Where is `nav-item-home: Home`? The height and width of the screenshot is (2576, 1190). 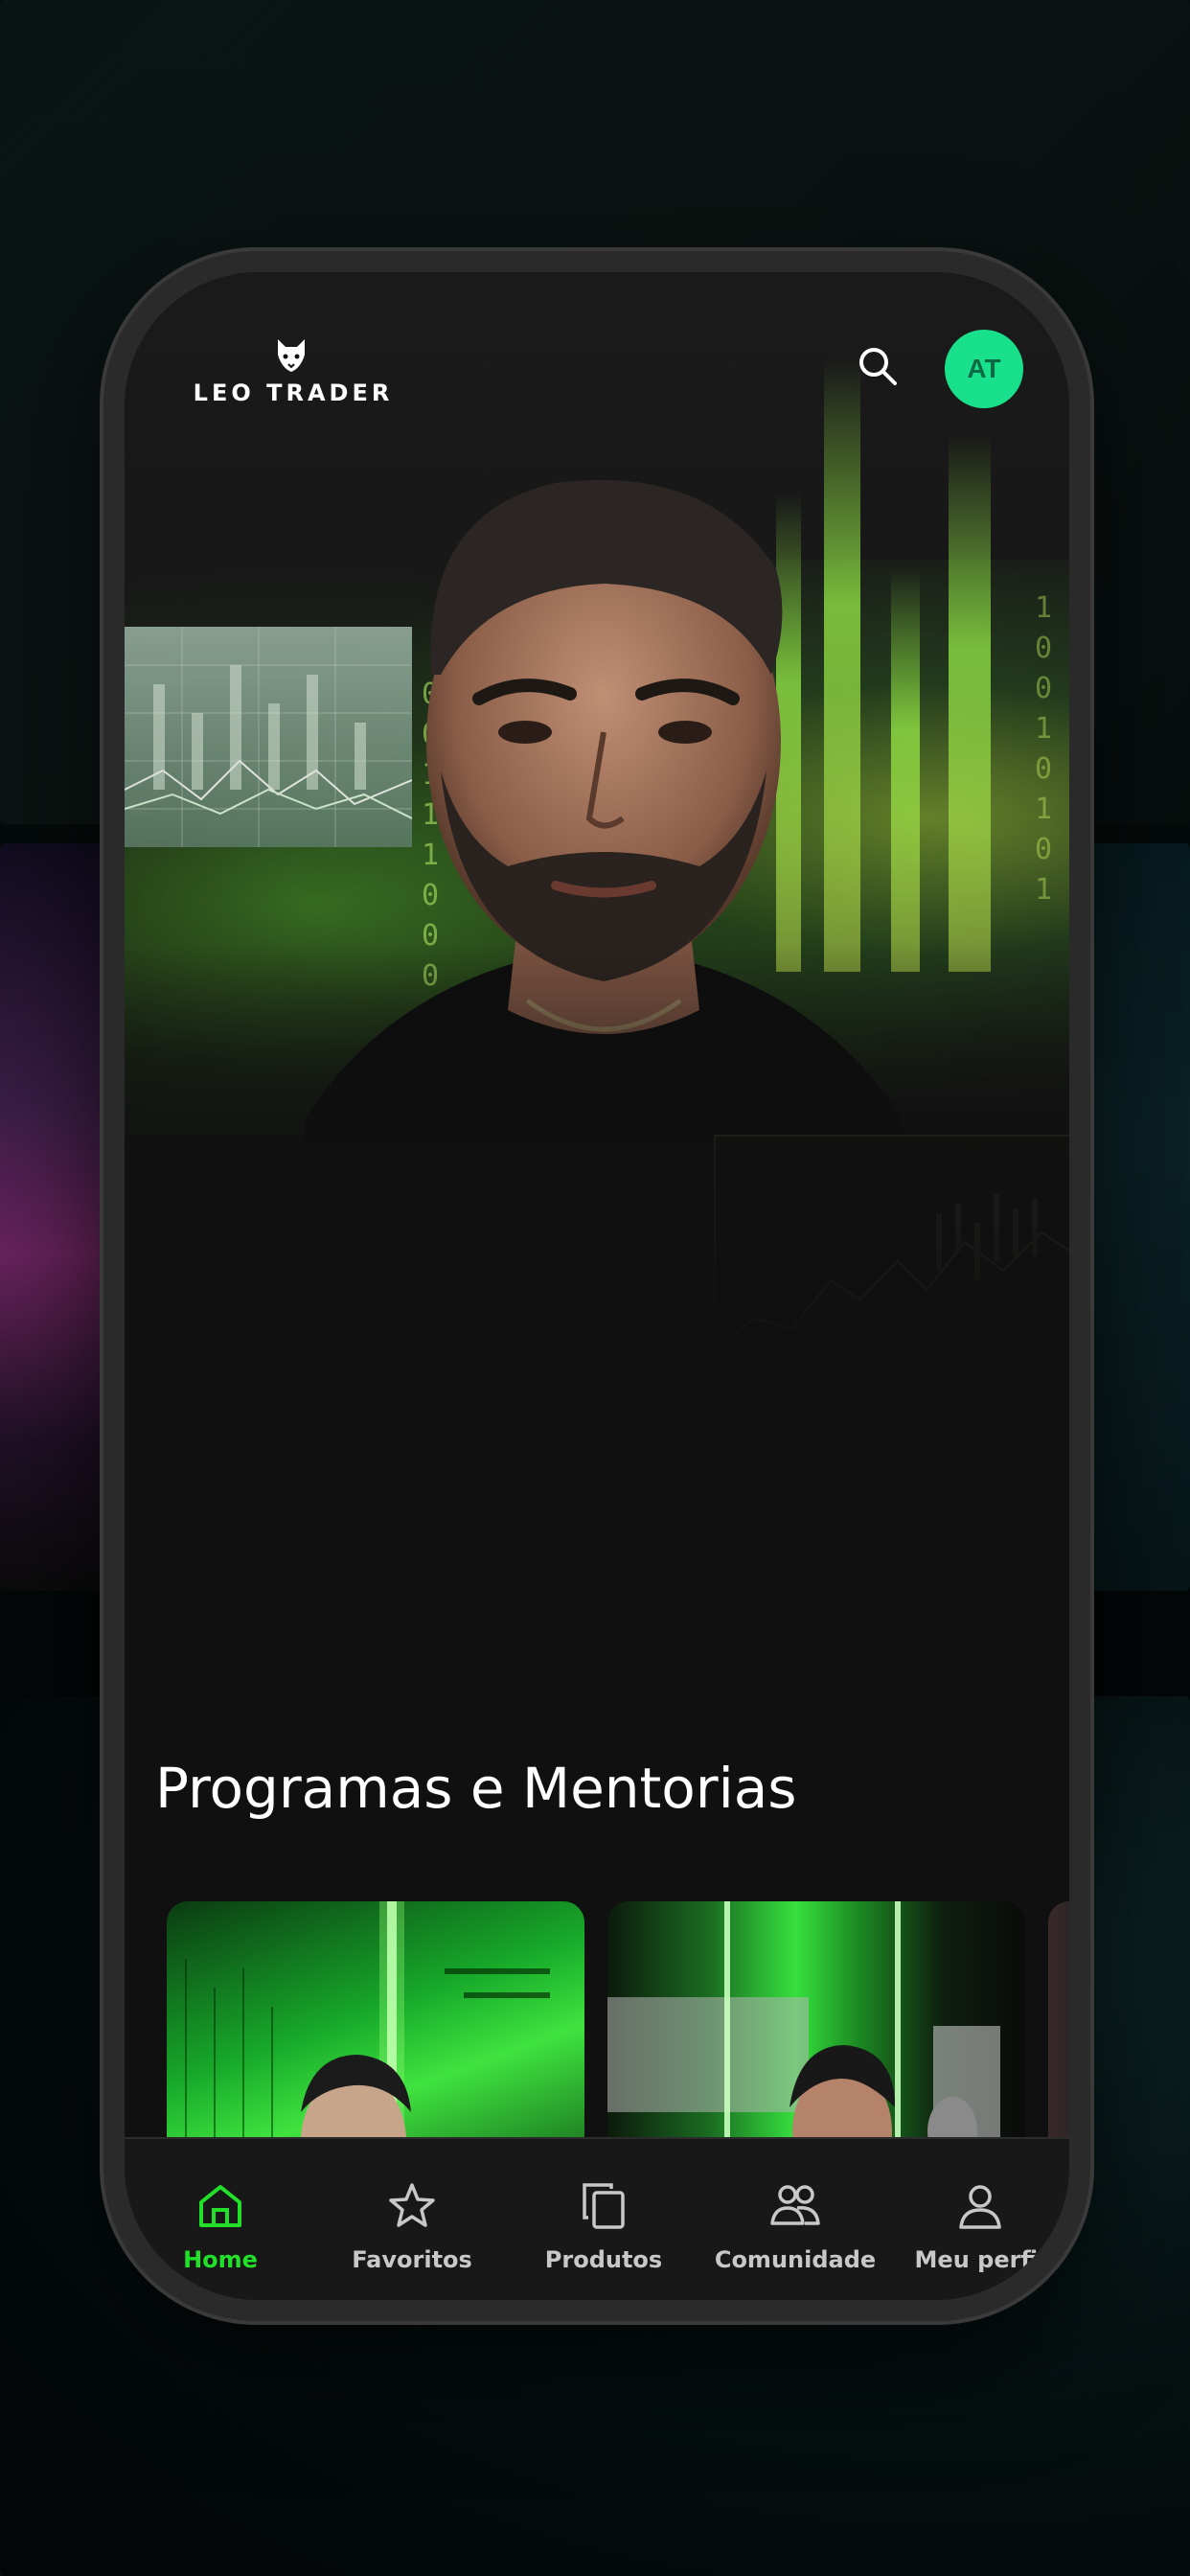
nav-item-home: Home is located at coordinates (221, 2219).